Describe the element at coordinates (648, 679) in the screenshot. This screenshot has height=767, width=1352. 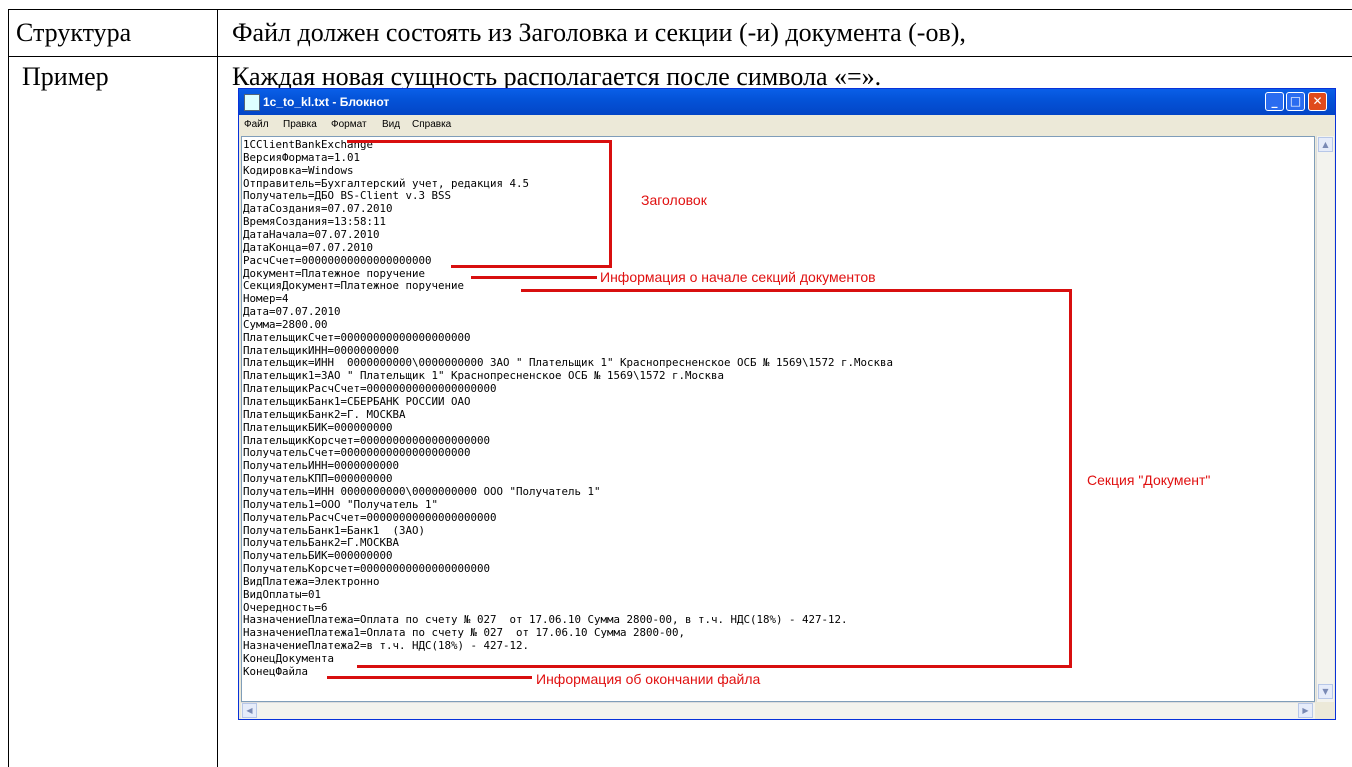
I see `annotation-file-end: Информация об окончании файла` at that location.